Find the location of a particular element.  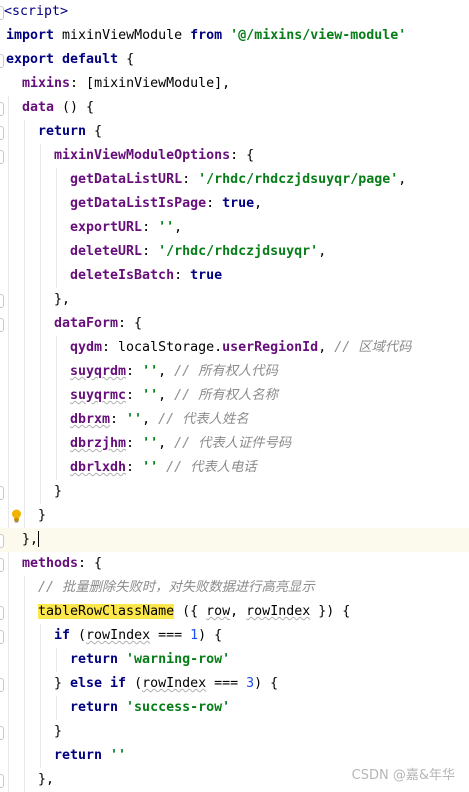

code-line: if (rowIndex === 1) { is located at coordinates (234, 636).